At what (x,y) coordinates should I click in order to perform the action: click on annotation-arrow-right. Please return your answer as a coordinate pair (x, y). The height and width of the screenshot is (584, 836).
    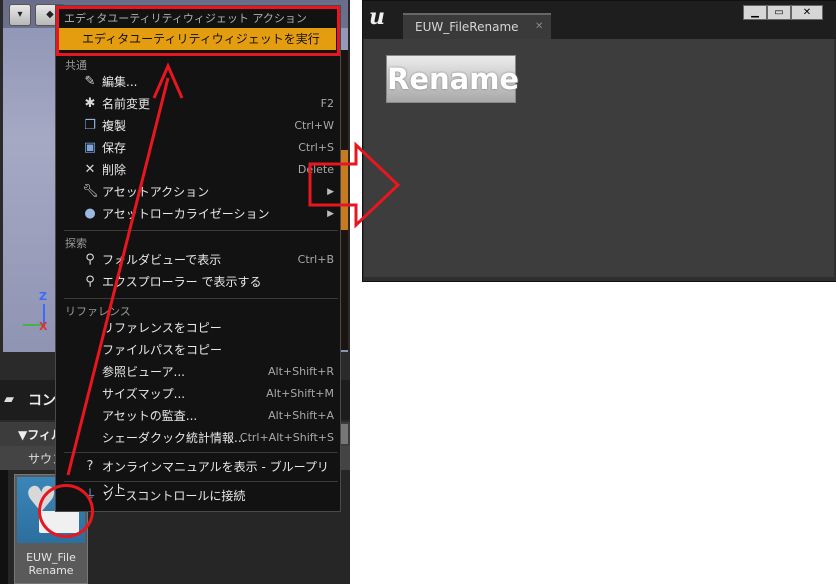
    Looking at the image, I should click on (354, 185).